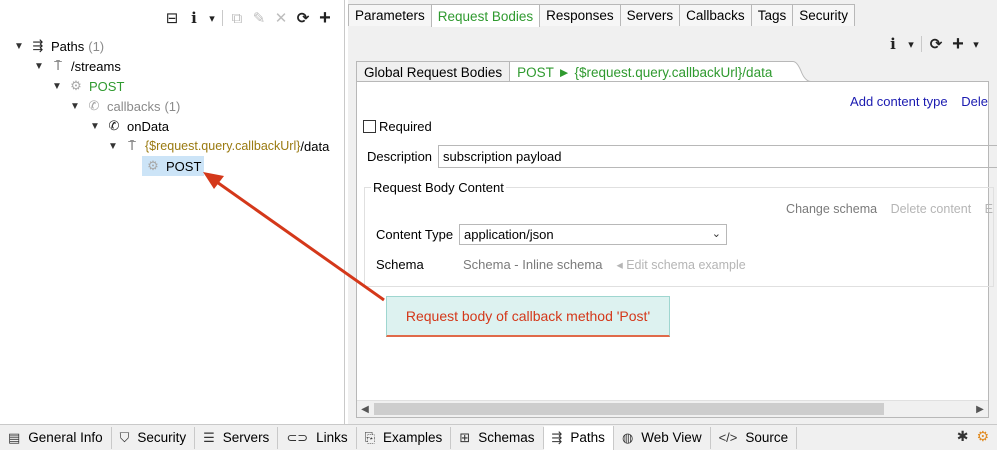 The image size is (997, 450). Describe the element at coordinates (87, 86) in the screenshot. I see `tree-node-post: ▼ ⚙ POST` at that location.